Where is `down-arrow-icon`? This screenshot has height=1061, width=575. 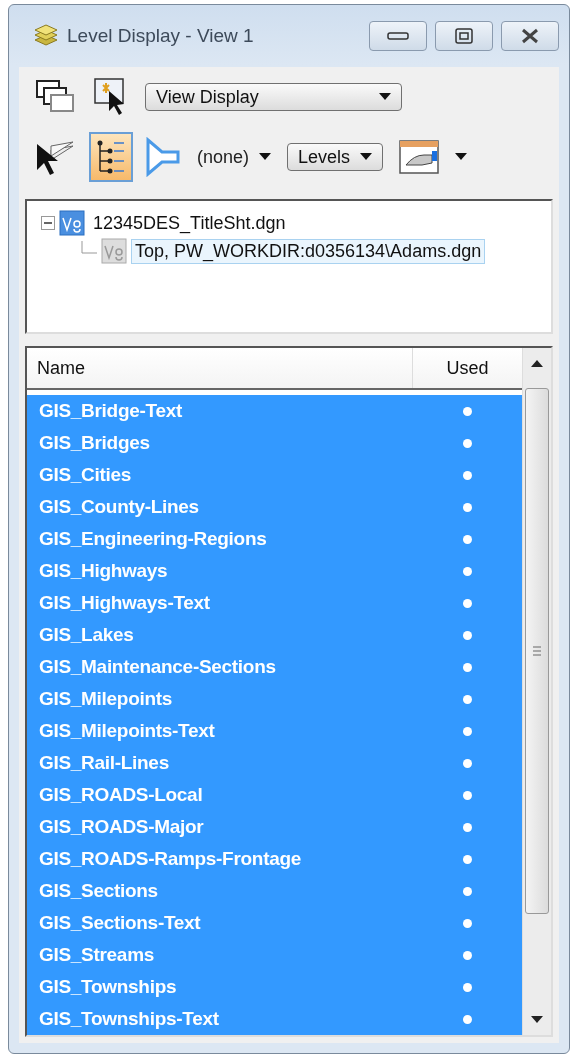 down-arrow-icon is located at coordinates (537, 1020).